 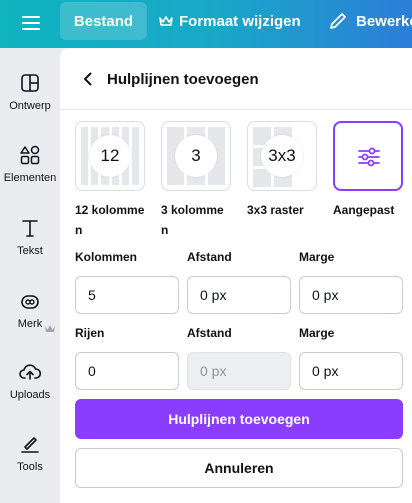 I want to click on top-bar: Bestand Formaat wijzigen Bewerke, so click(x=206, y=24).